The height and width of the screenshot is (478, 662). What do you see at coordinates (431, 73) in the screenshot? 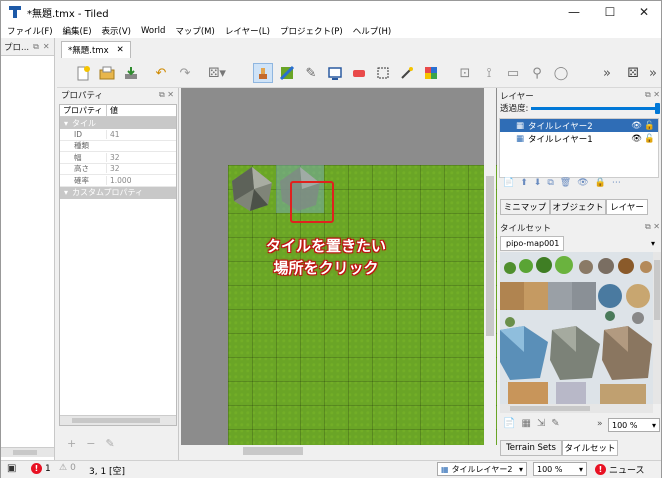
I see `select-same-tile-icon` at bounding box center [431, 73].